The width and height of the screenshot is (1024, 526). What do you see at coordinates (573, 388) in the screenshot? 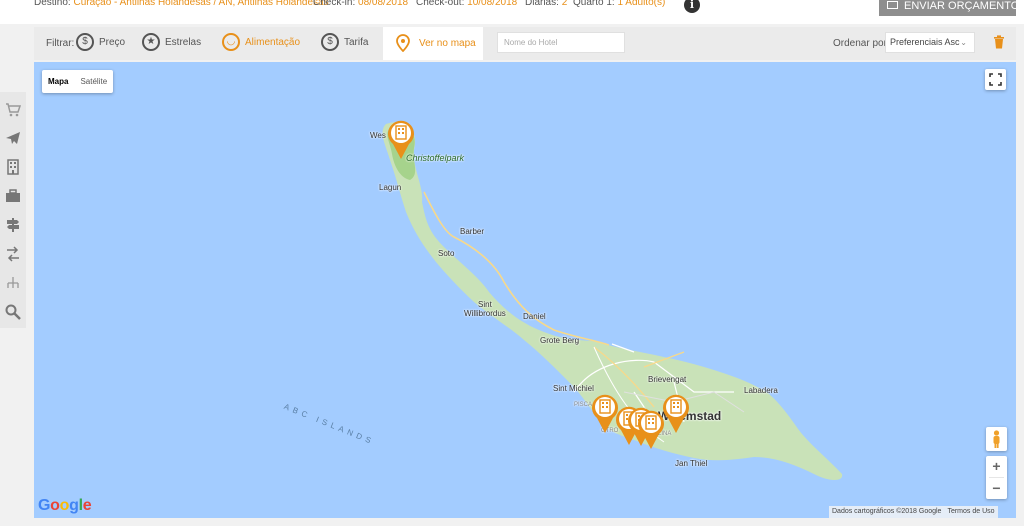
I see `place-sint-michiel: Sint Michiel` at bounding box center [573, 388].